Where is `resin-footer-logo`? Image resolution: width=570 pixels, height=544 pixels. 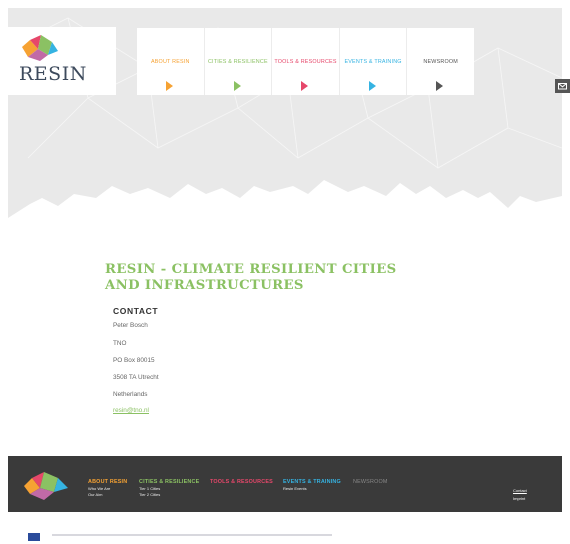
resin-footer-logo is located at coordinates (50, 486).